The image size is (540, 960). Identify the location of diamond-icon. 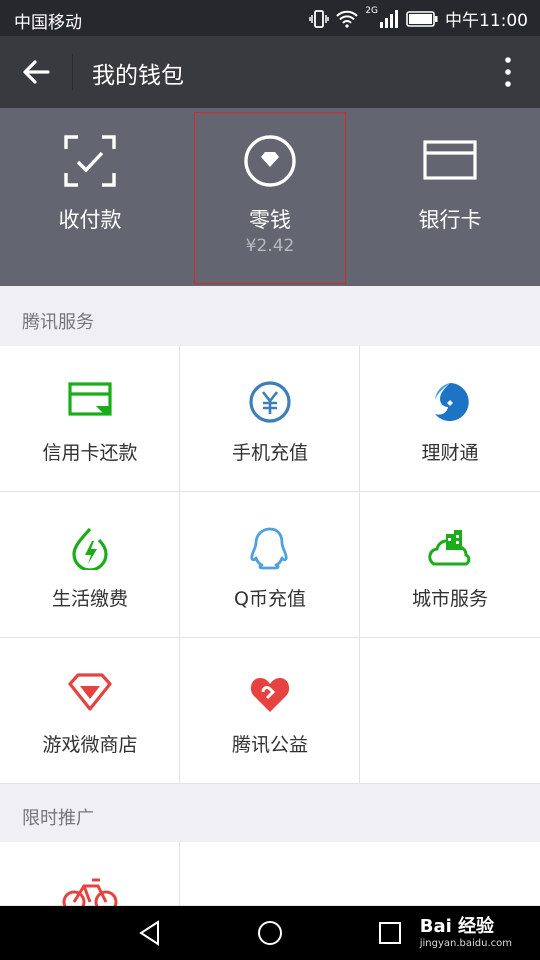
(90, 692).